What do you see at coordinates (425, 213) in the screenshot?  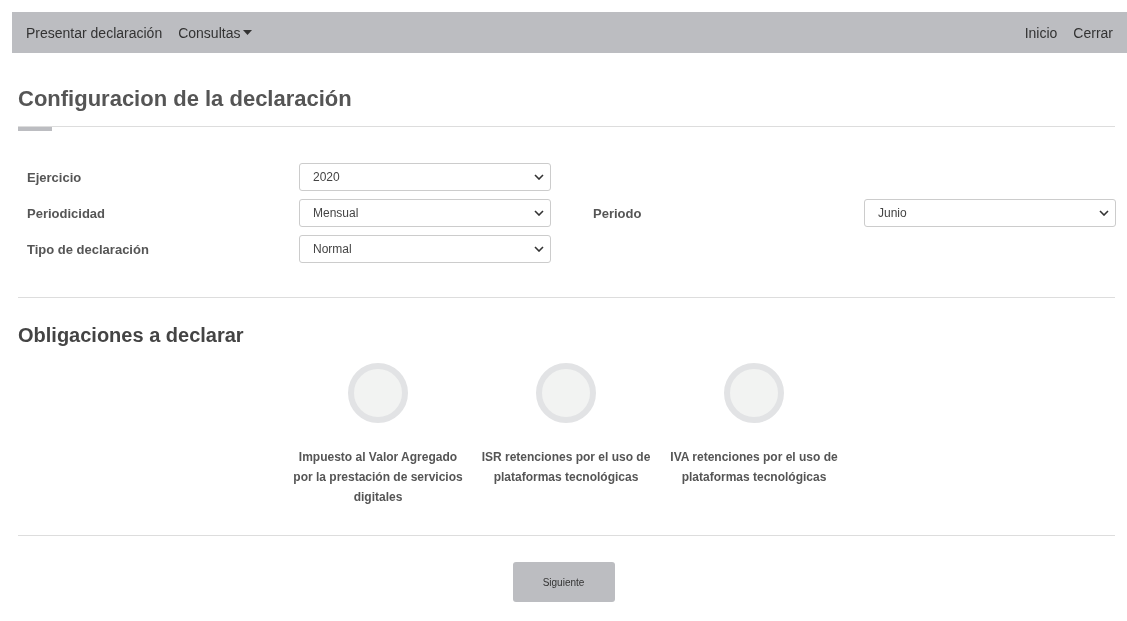 I see `select-field: Mensual` at bounding box center [425, 213].